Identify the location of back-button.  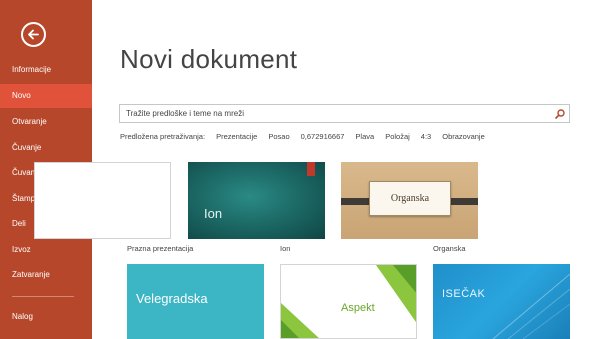
(33, 34).